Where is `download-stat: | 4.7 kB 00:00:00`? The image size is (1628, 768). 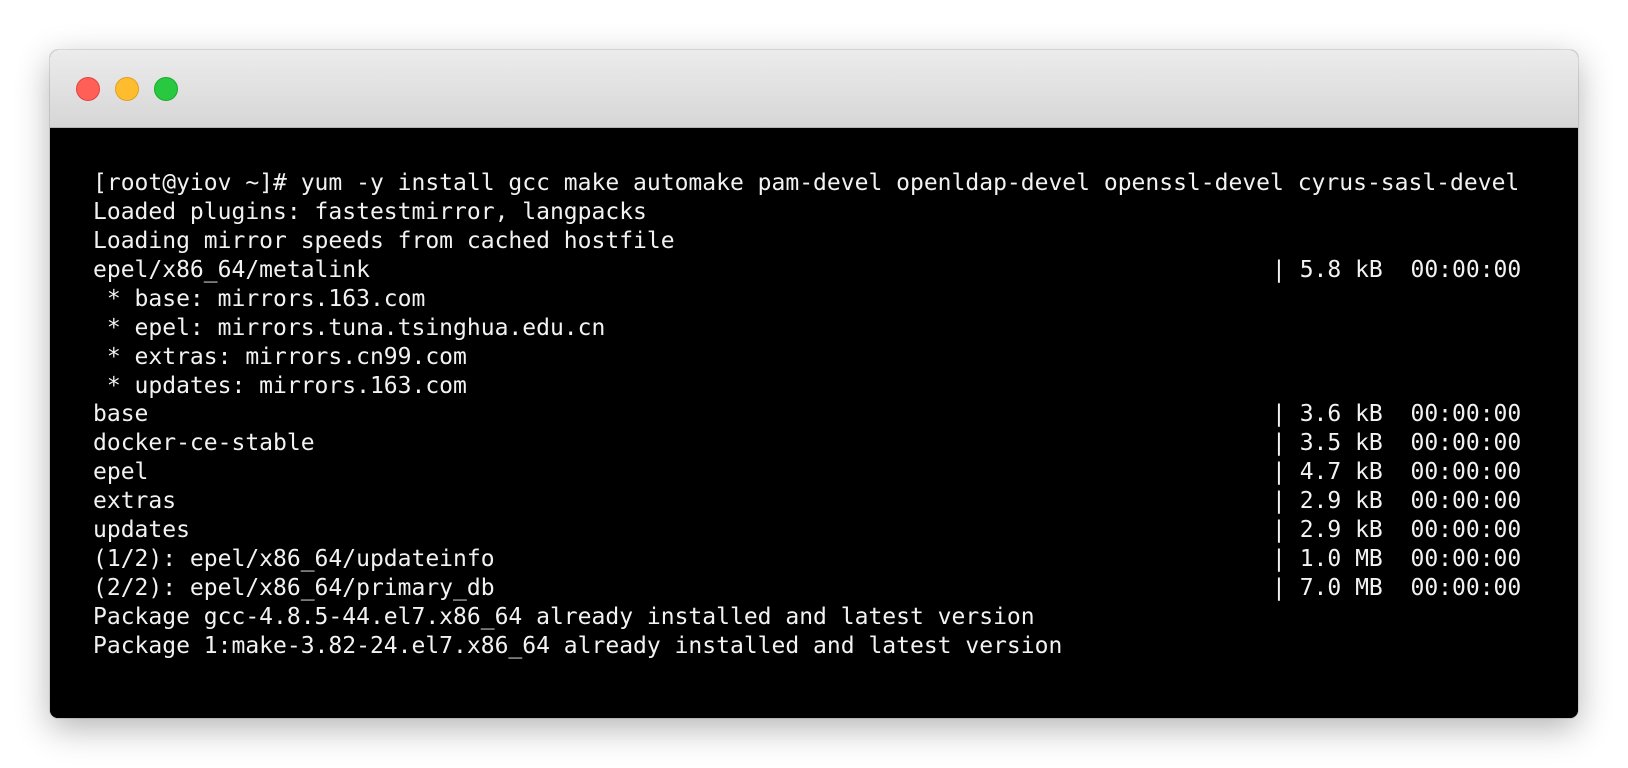
download-stat: | 4.7 kB 00:00:00 is located at coordinates (1397, 472).